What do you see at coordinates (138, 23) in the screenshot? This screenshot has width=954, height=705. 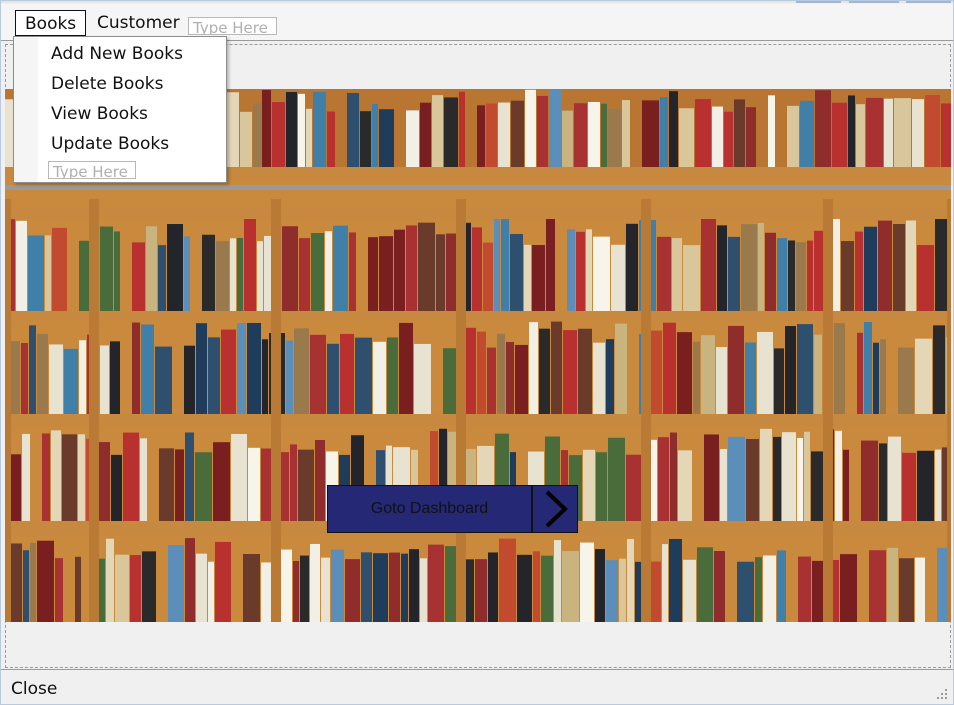 I see `menu-customer: Customer` at bounding box center [138, 23].